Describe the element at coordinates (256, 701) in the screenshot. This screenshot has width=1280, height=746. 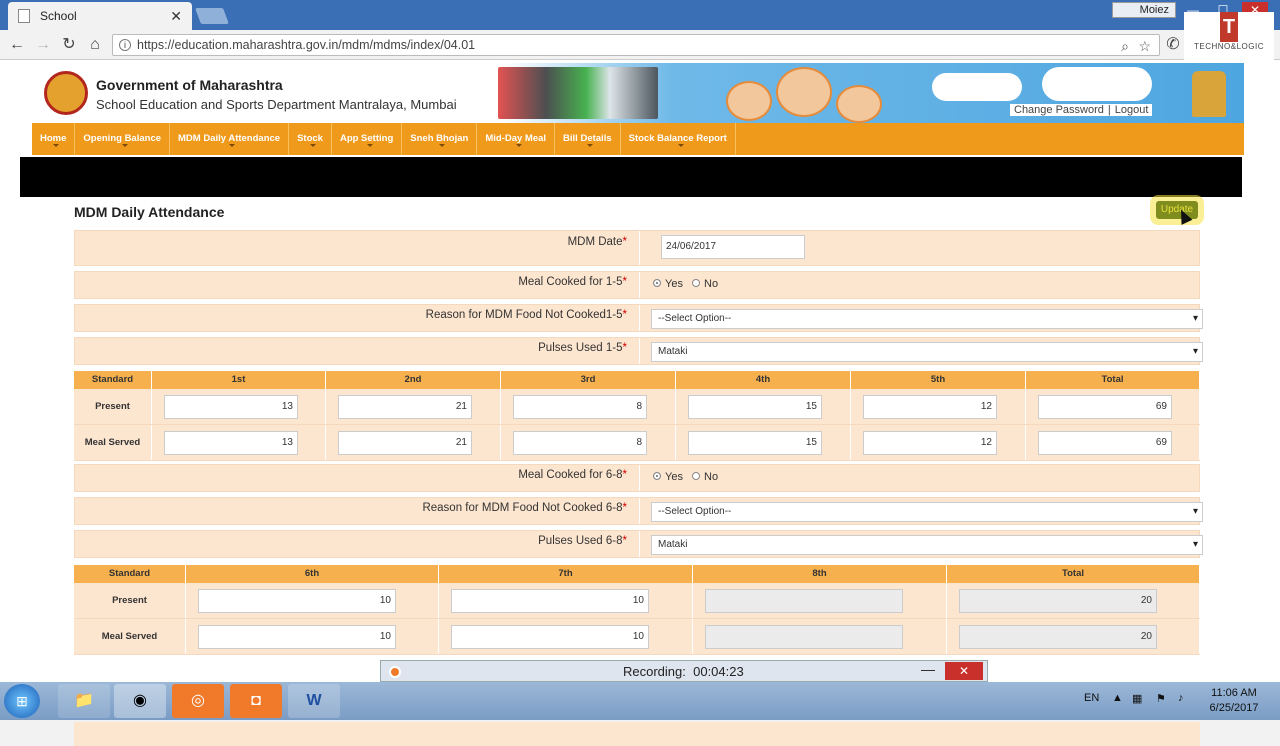
I see `screenshot-app-icon: ◘` at that location.